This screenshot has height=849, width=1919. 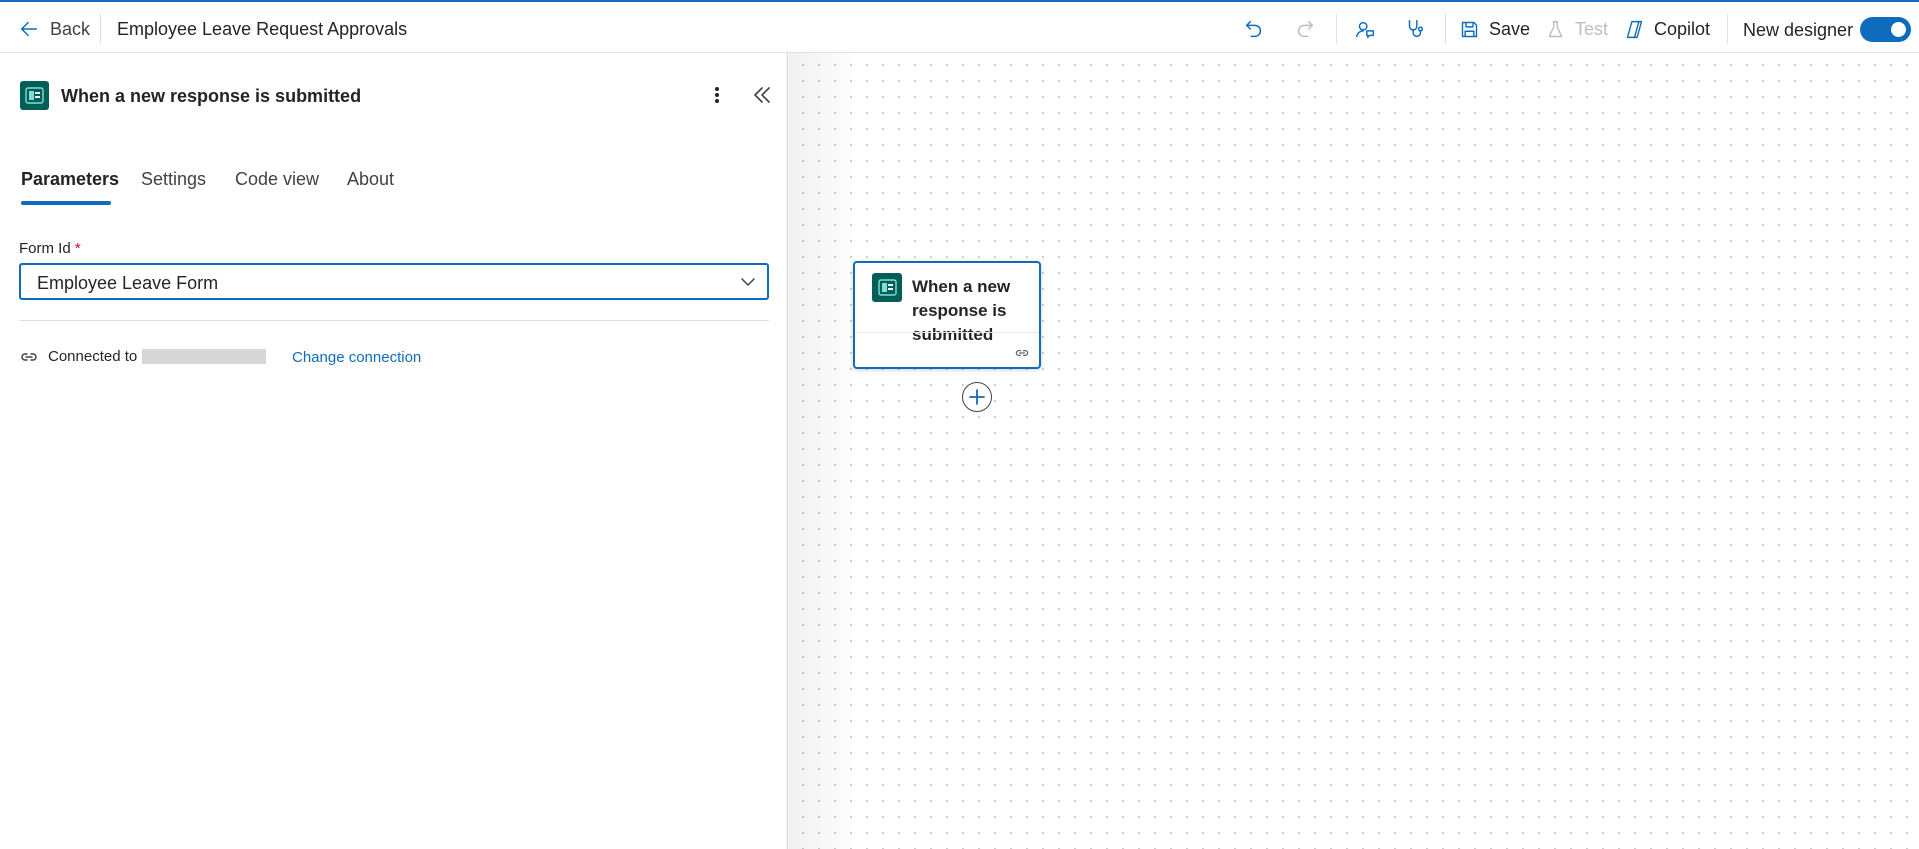 I want to click on test-button: Test, so click(x=1576, y=29).